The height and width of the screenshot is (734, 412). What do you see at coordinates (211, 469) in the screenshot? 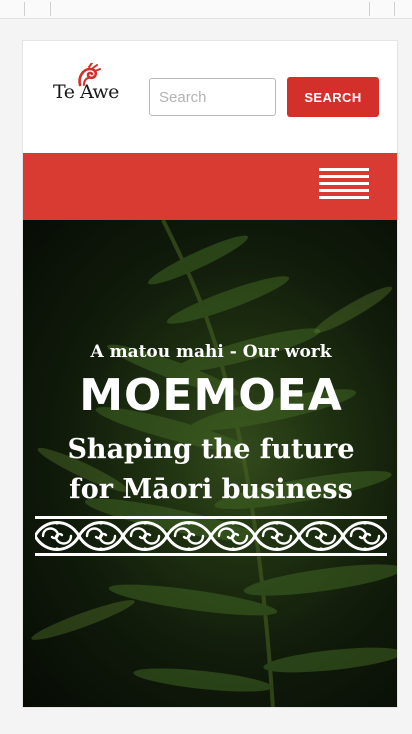
I see `hero-subtitle: Shaping the future for Māori business` at bounding box center [211, 469].